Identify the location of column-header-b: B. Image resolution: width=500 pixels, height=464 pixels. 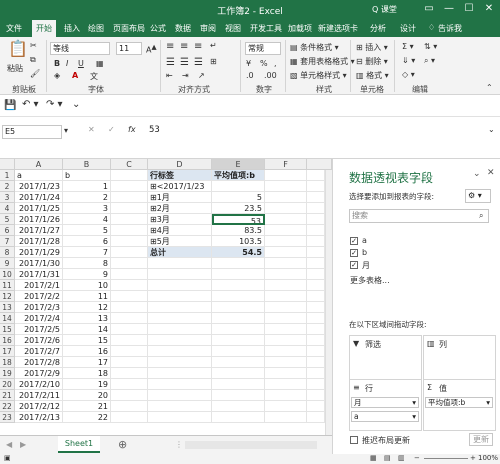
(87, 164).